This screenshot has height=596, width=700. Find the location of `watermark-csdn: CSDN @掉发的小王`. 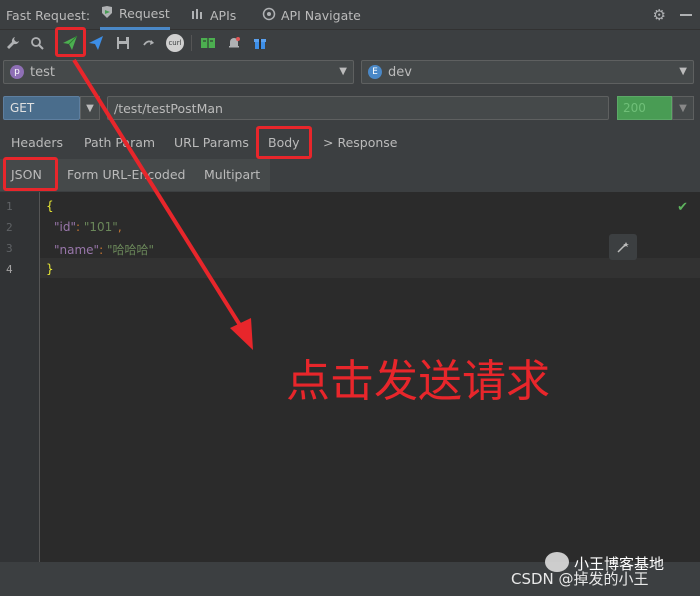

watermark-csdn: CSDN @掉发的小王 is located at coordinates (580, 579).